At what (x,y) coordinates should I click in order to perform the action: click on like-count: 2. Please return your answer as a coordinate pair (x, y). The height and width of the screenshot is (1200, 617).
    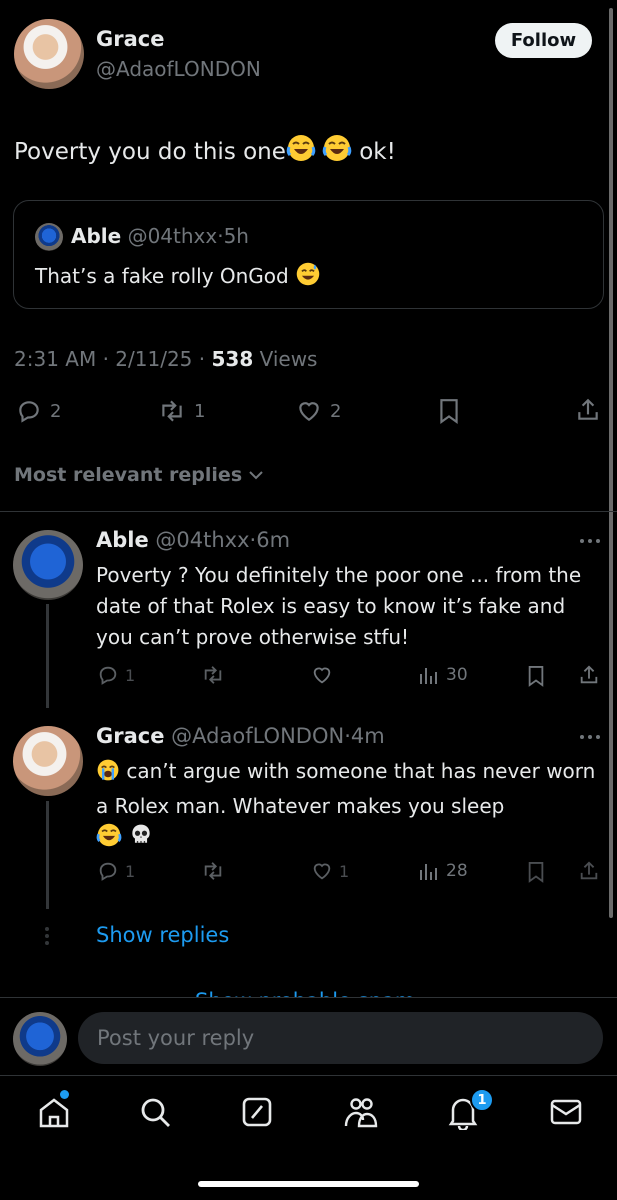
    Looking at the image, I should click on (336, 411).